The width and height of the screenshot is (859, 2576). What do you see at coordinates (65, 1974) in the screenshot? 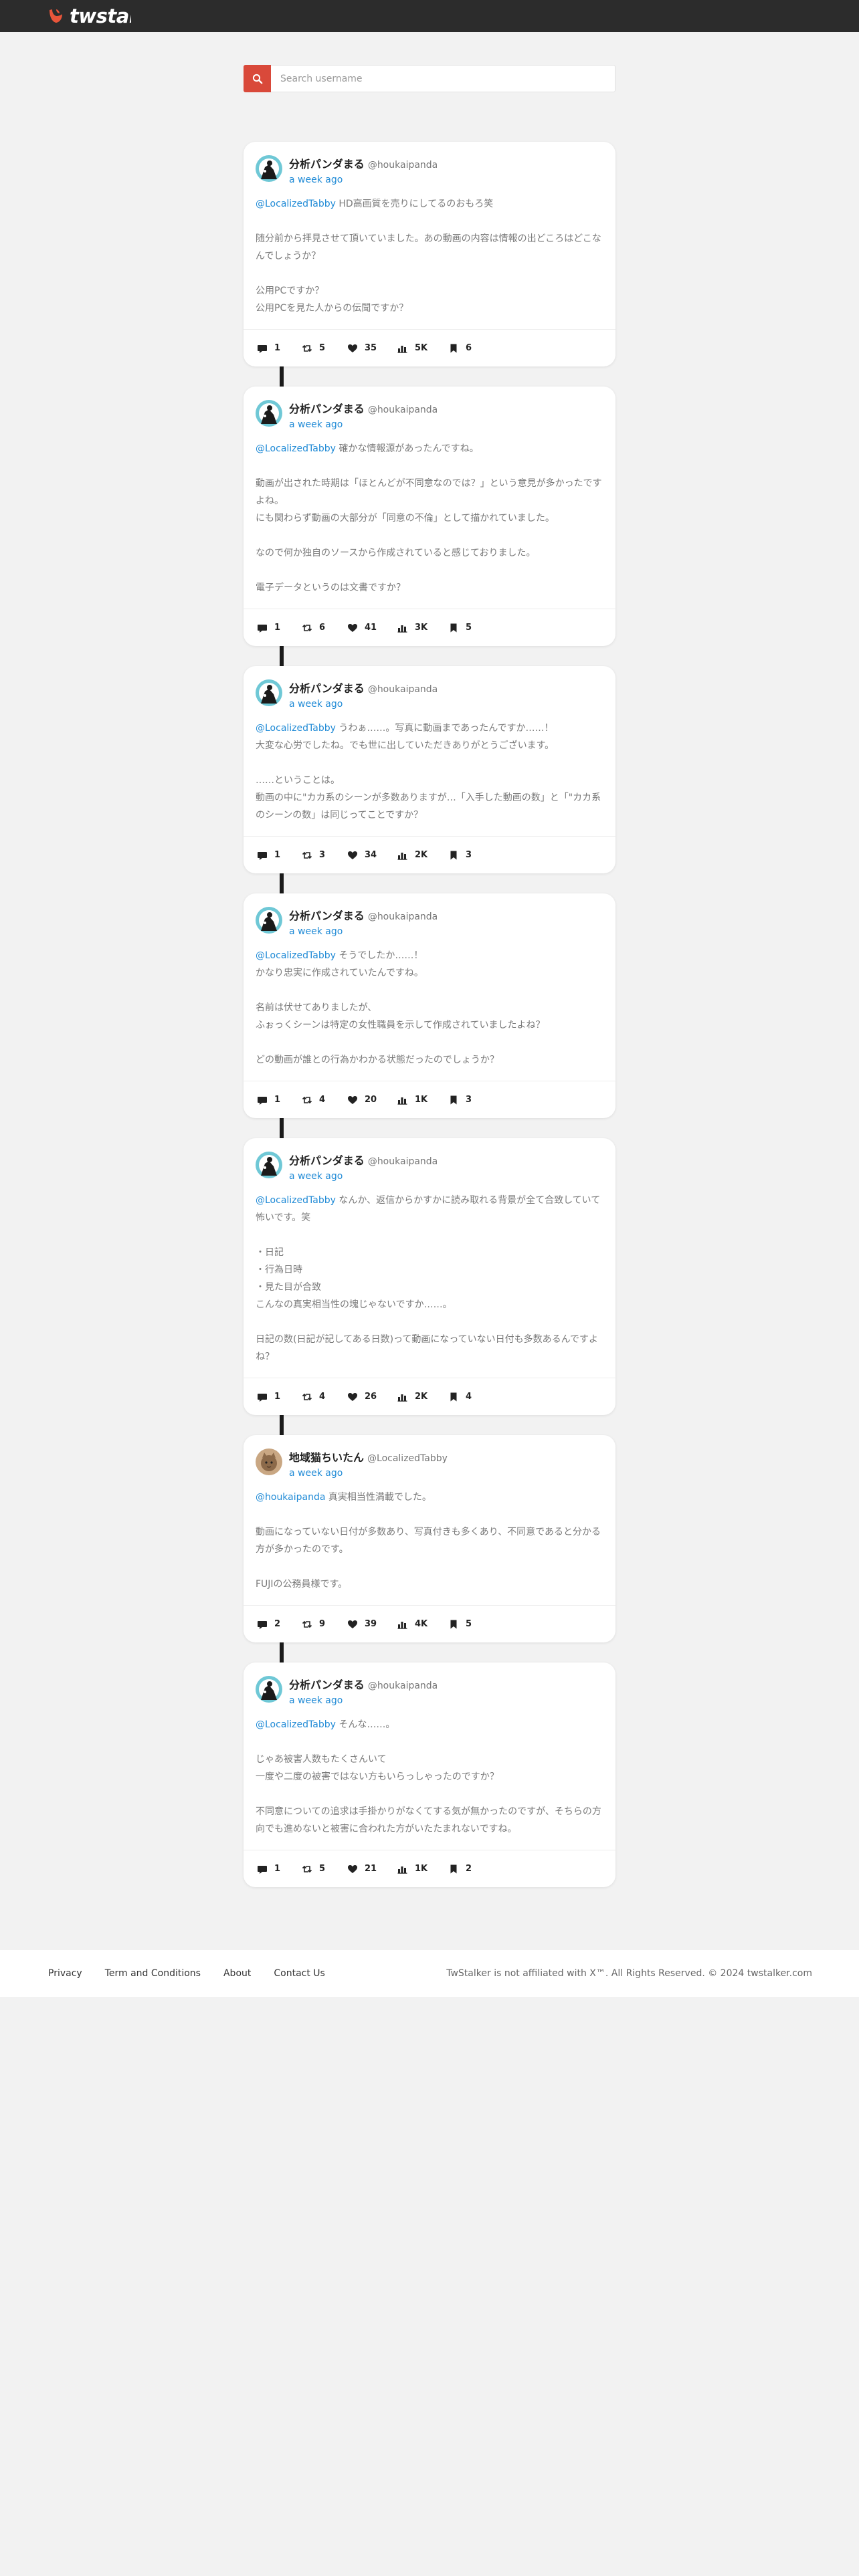
I see `footer-link-privacy: Privacy` at bounding box center [65, 1974].